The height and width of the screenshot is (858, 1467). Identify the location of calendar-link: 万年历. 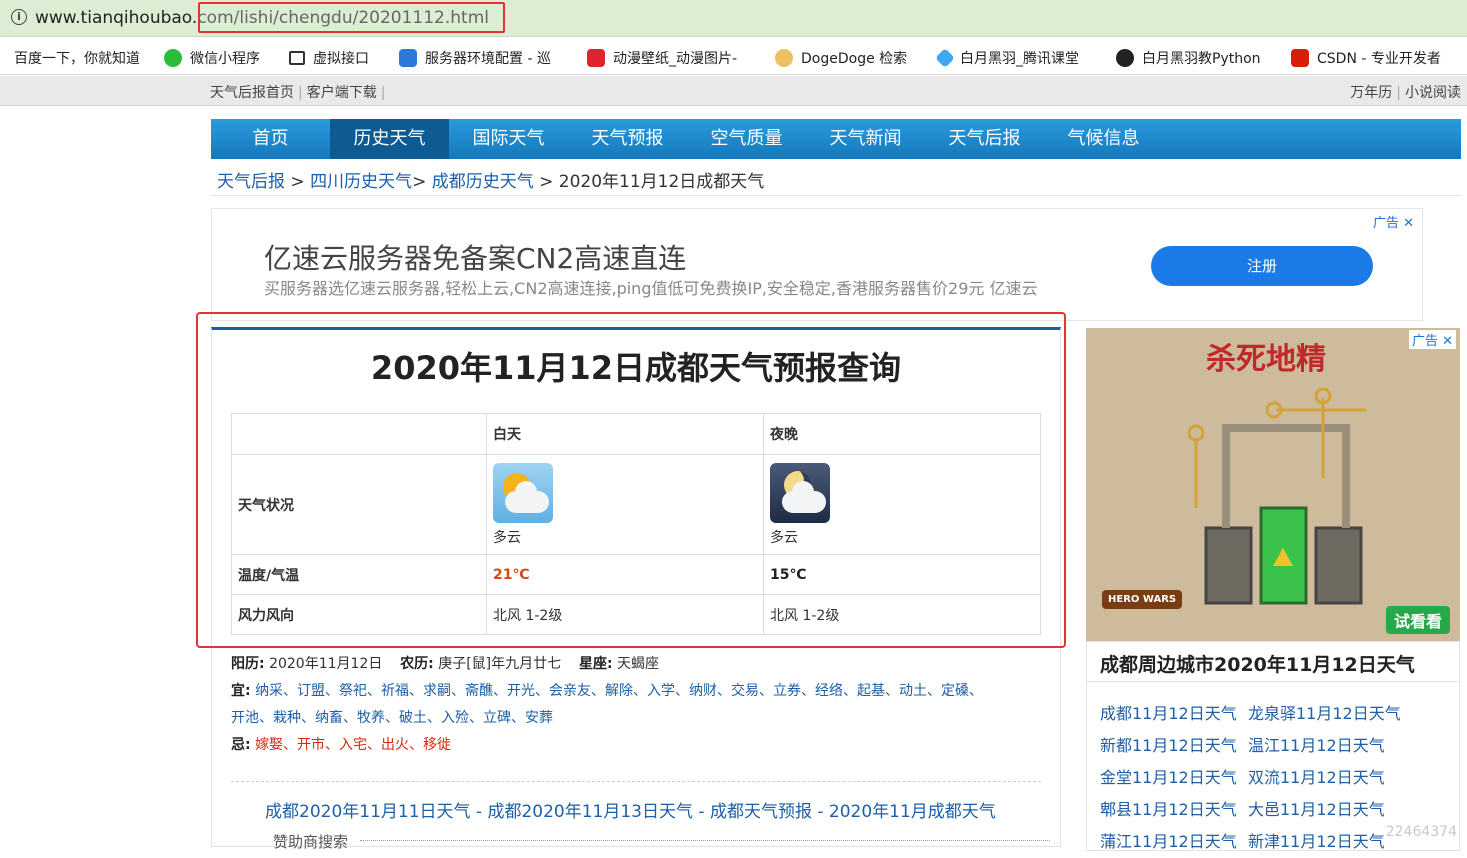
(1371, 93).